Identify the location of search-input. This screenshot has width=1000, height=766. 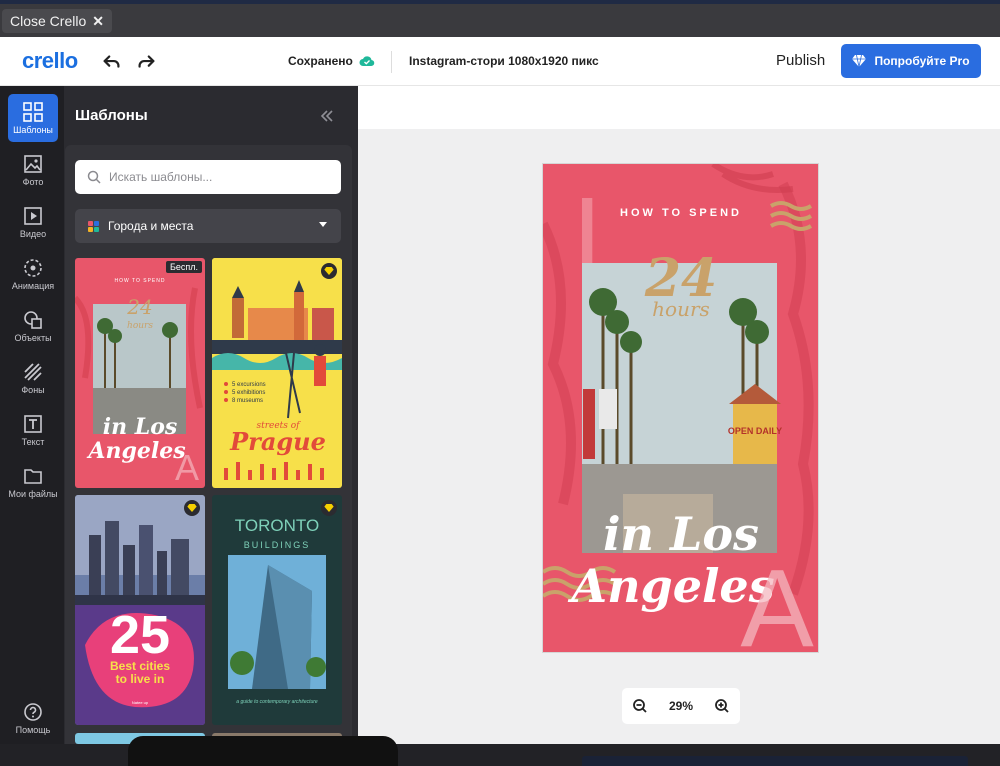
(219, 177).